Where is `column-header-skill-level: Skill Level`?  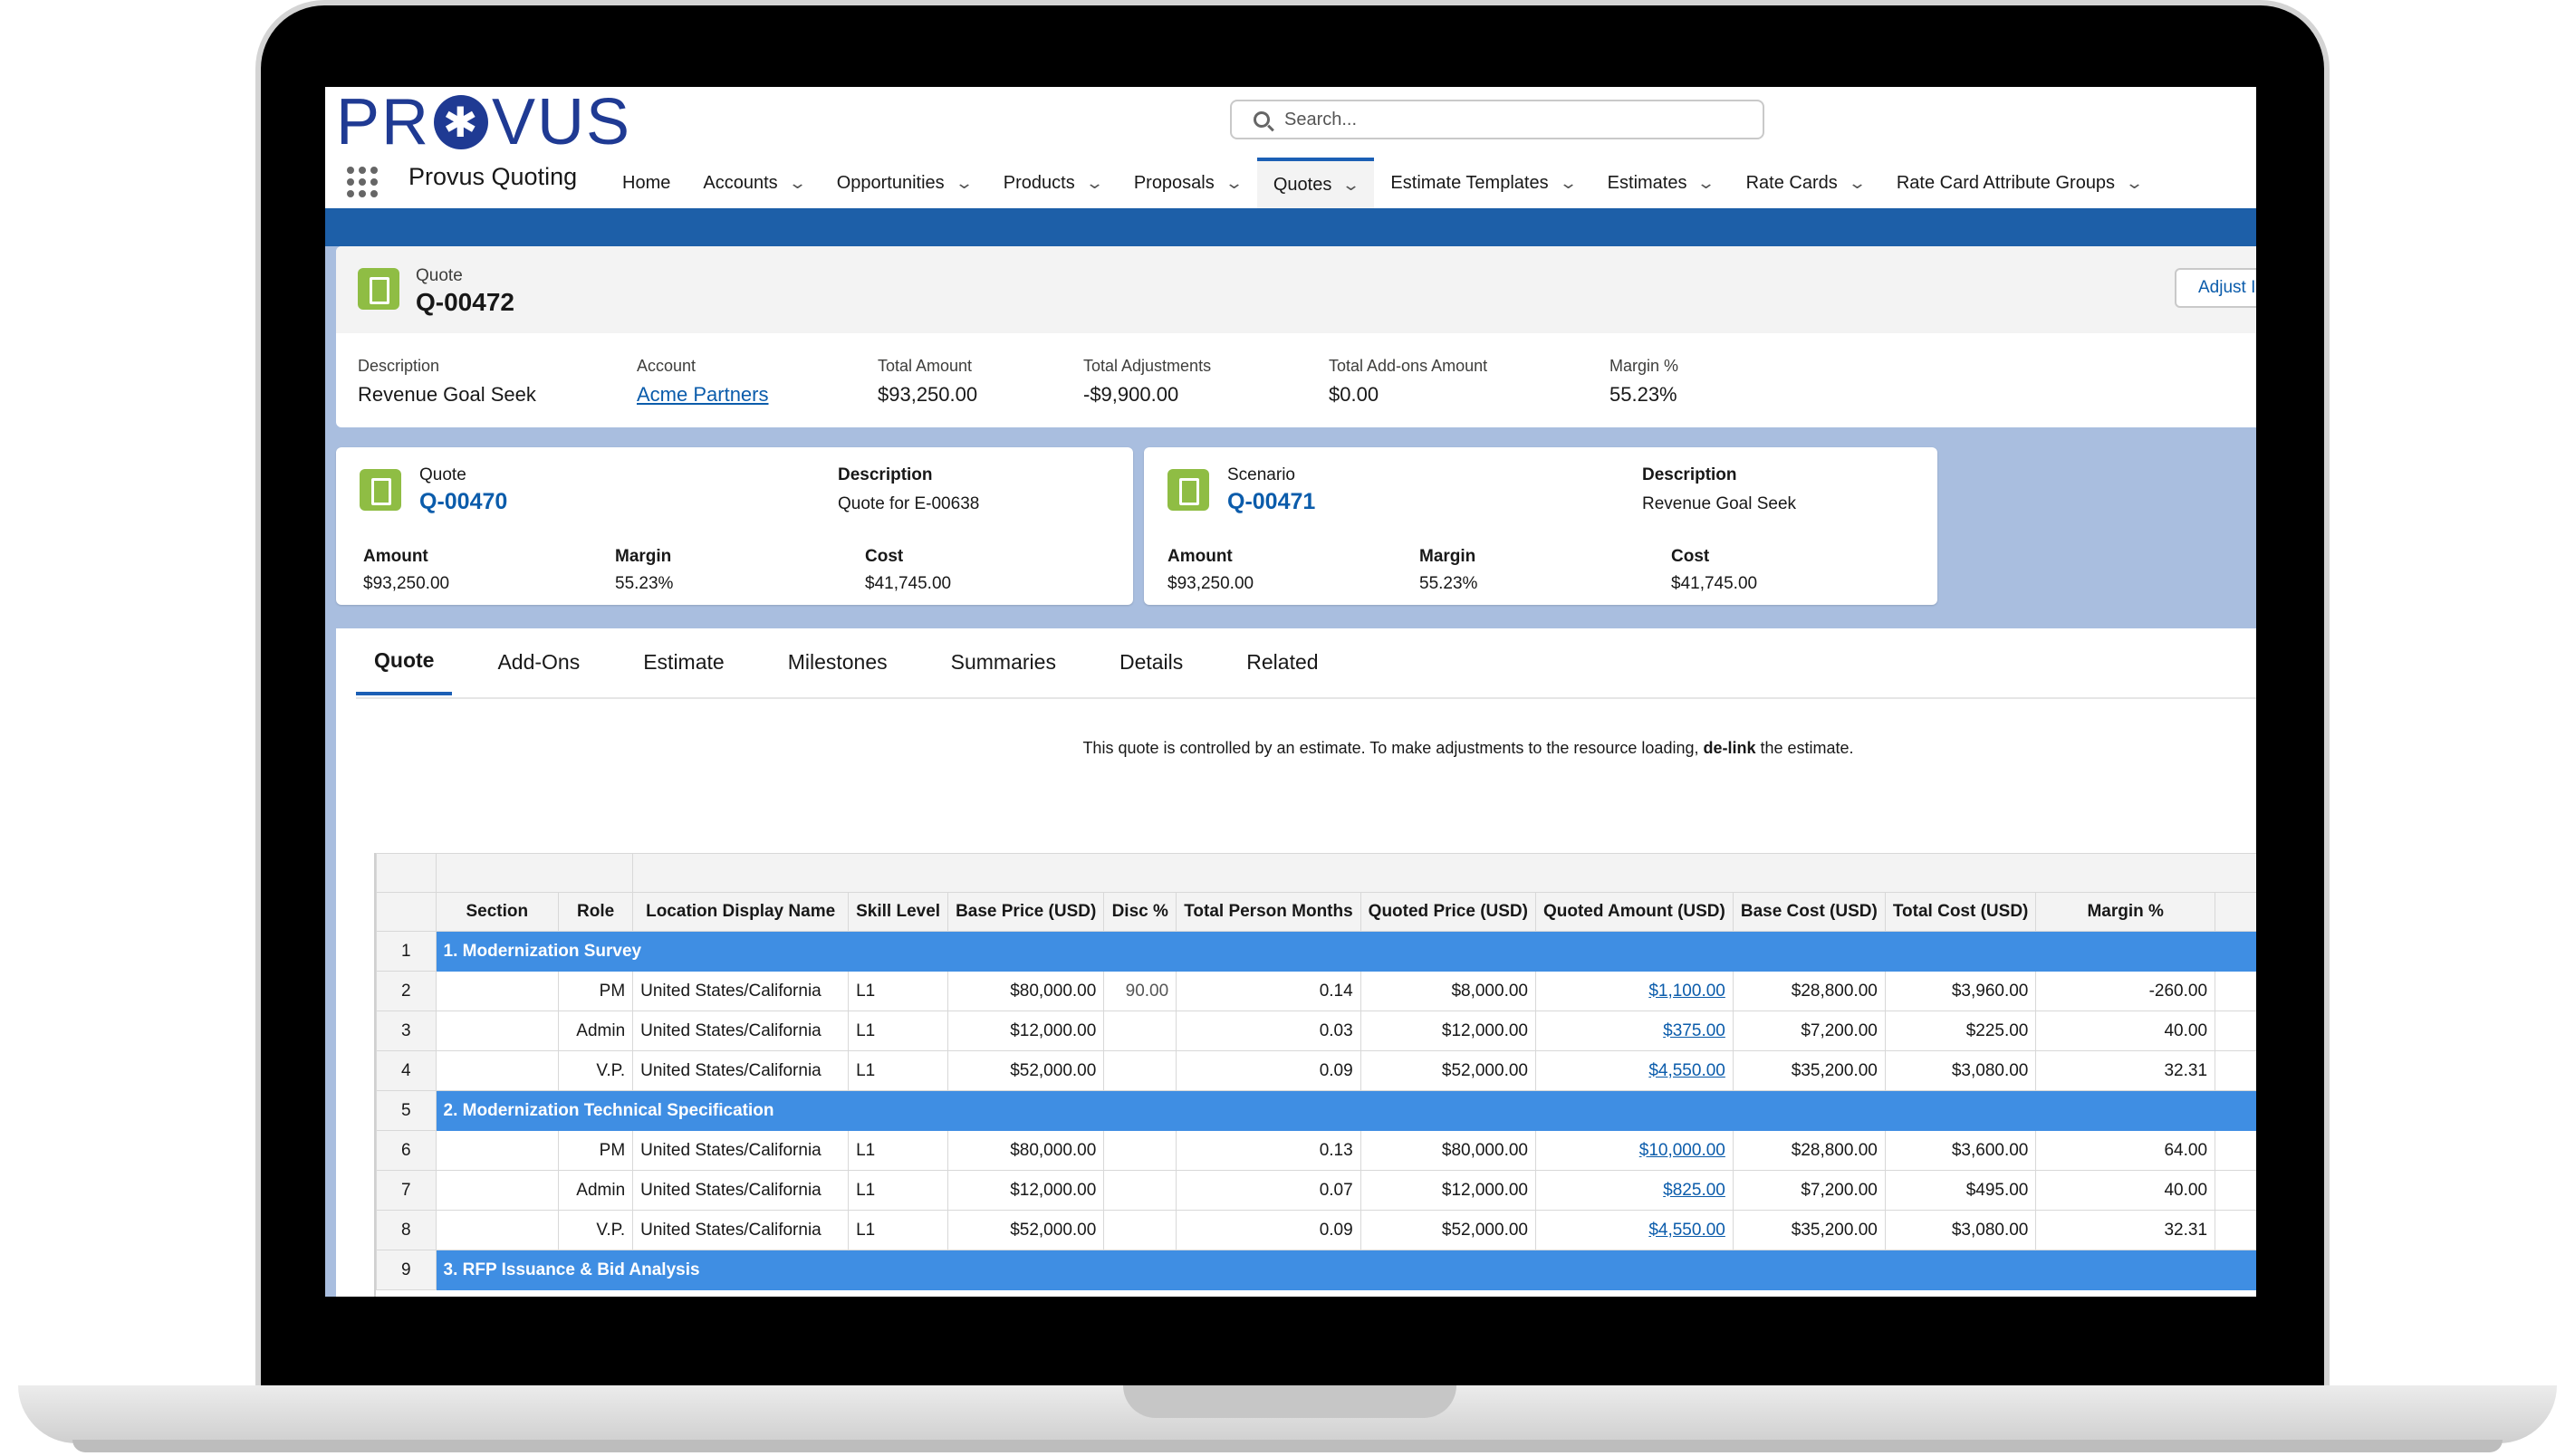
column-header-skill-level: Skill Level is located at coordinates (898, 912).